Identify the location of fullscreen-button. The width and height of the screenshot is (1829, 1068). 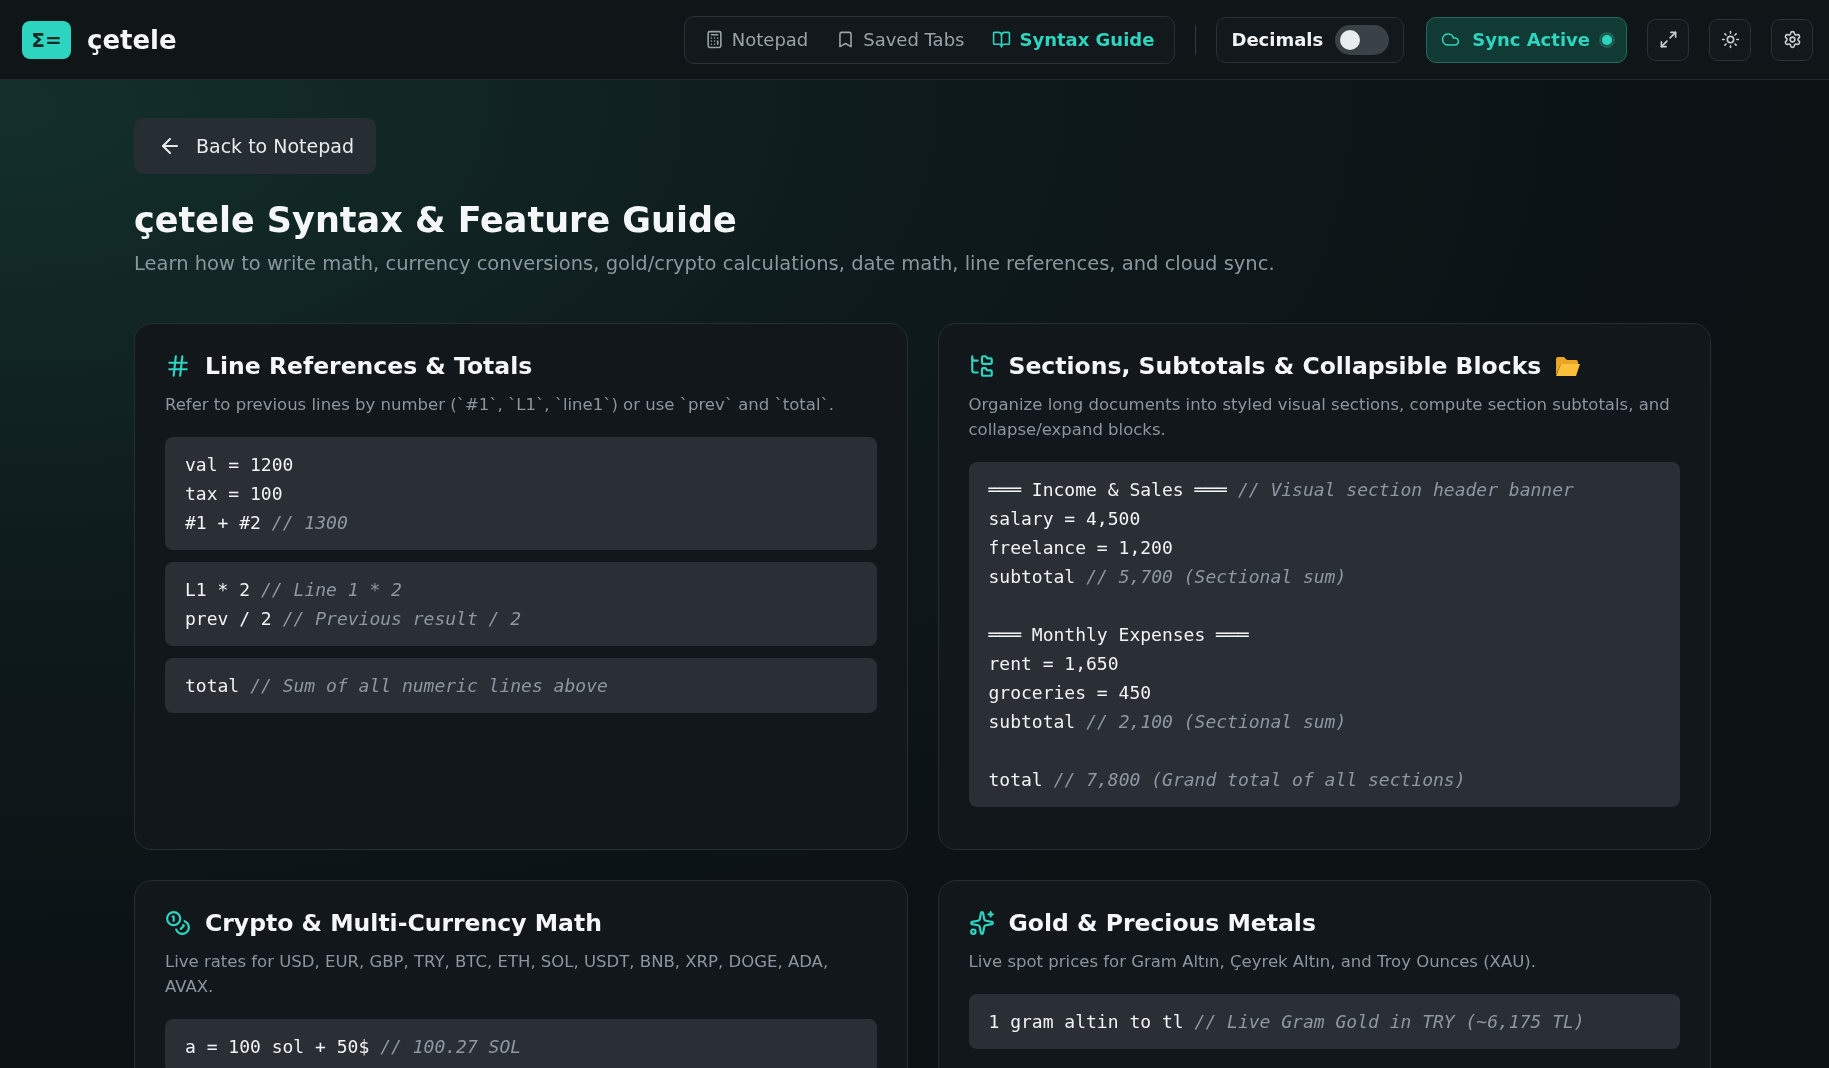
(1668, 39).